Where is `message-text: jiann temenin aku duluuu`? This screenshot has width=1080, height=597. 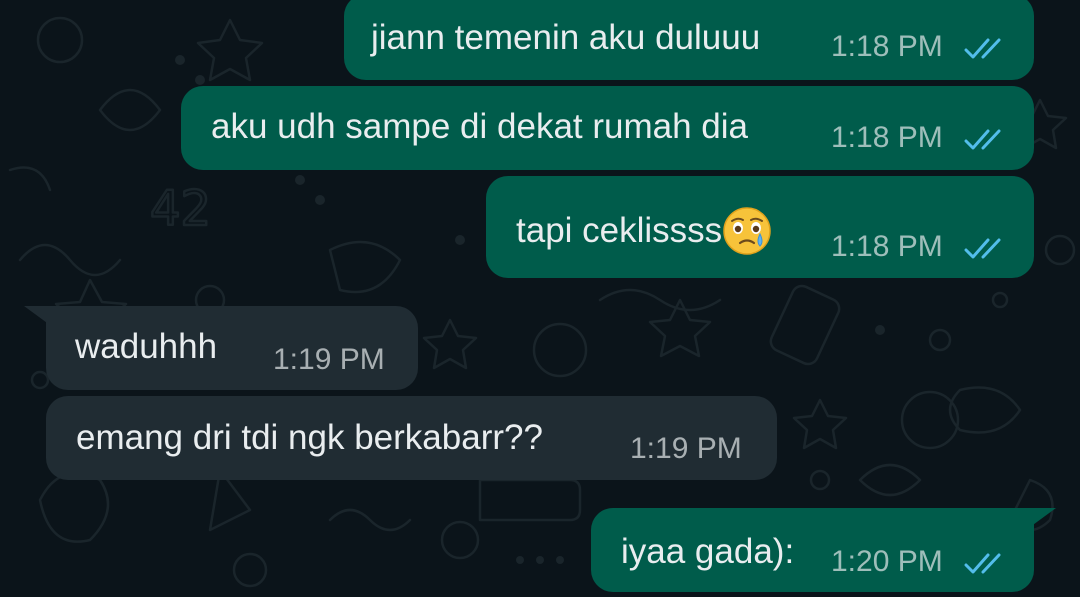
message-text: jiann temenin aku duluuu is located at coordinates (566, 37).